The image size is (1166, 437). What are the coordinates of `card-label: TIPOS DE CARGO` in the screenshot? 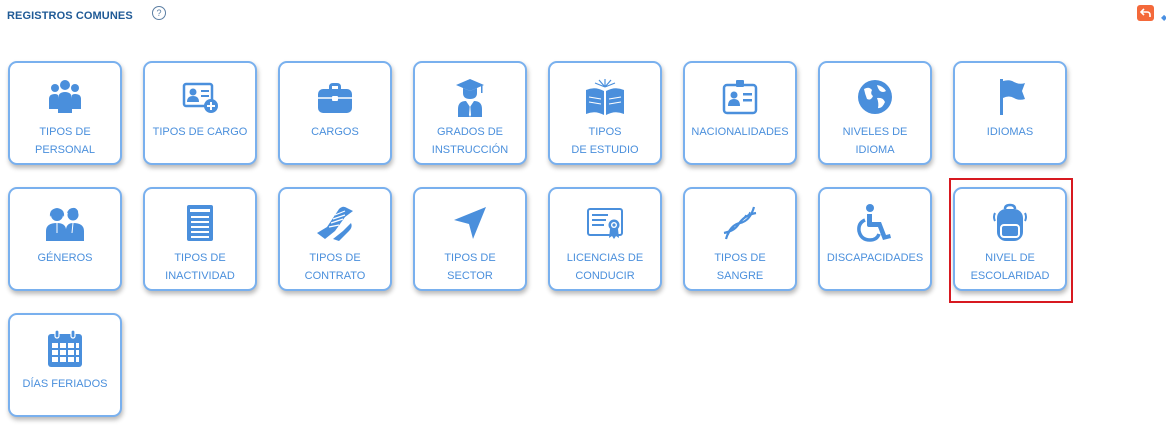 It's located at (200, 132).